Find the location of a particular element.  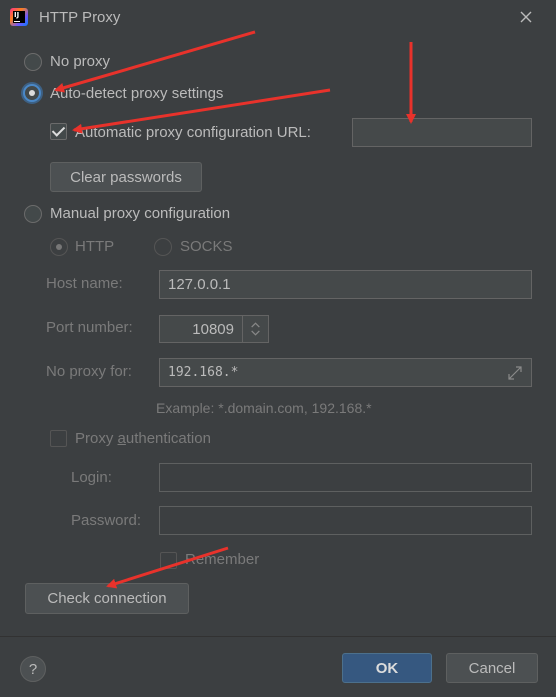

http-radio is located at coordinates (59, 247).